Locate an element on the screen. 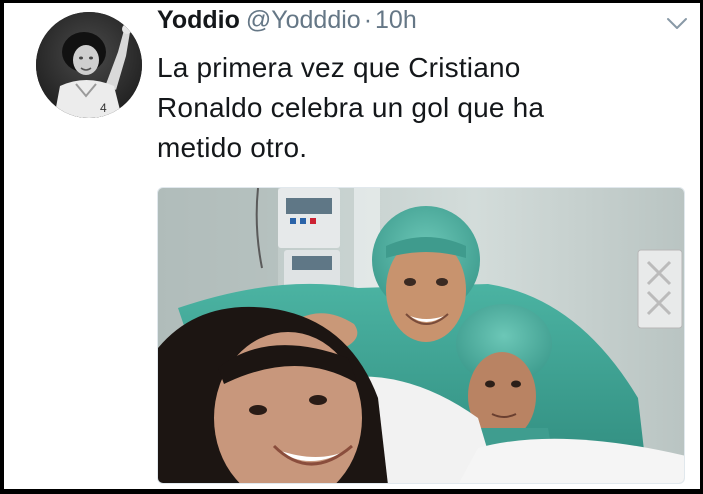 This screenshot has width=703, height=494. tweet-text-line: Ronaldo celebra un gol que ha is located at coordinates (351, 107).